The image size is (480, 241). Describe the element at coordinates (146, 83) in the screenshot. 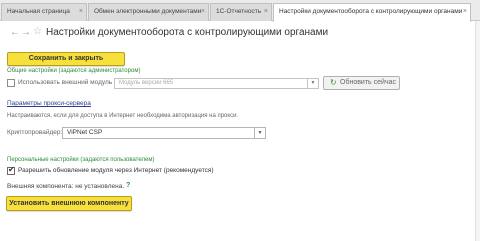

I see `module-version-value: Модуль версии 665` at that location.